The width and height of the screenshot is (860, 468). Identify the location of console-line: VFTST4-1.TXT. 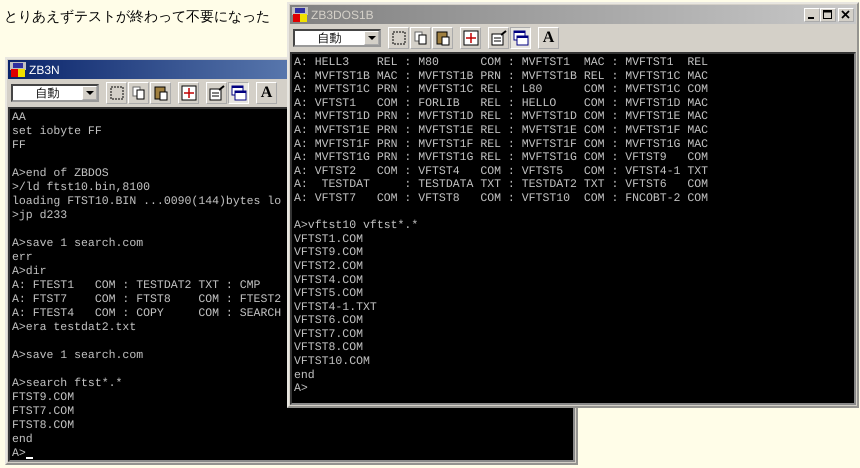
(335, 307).